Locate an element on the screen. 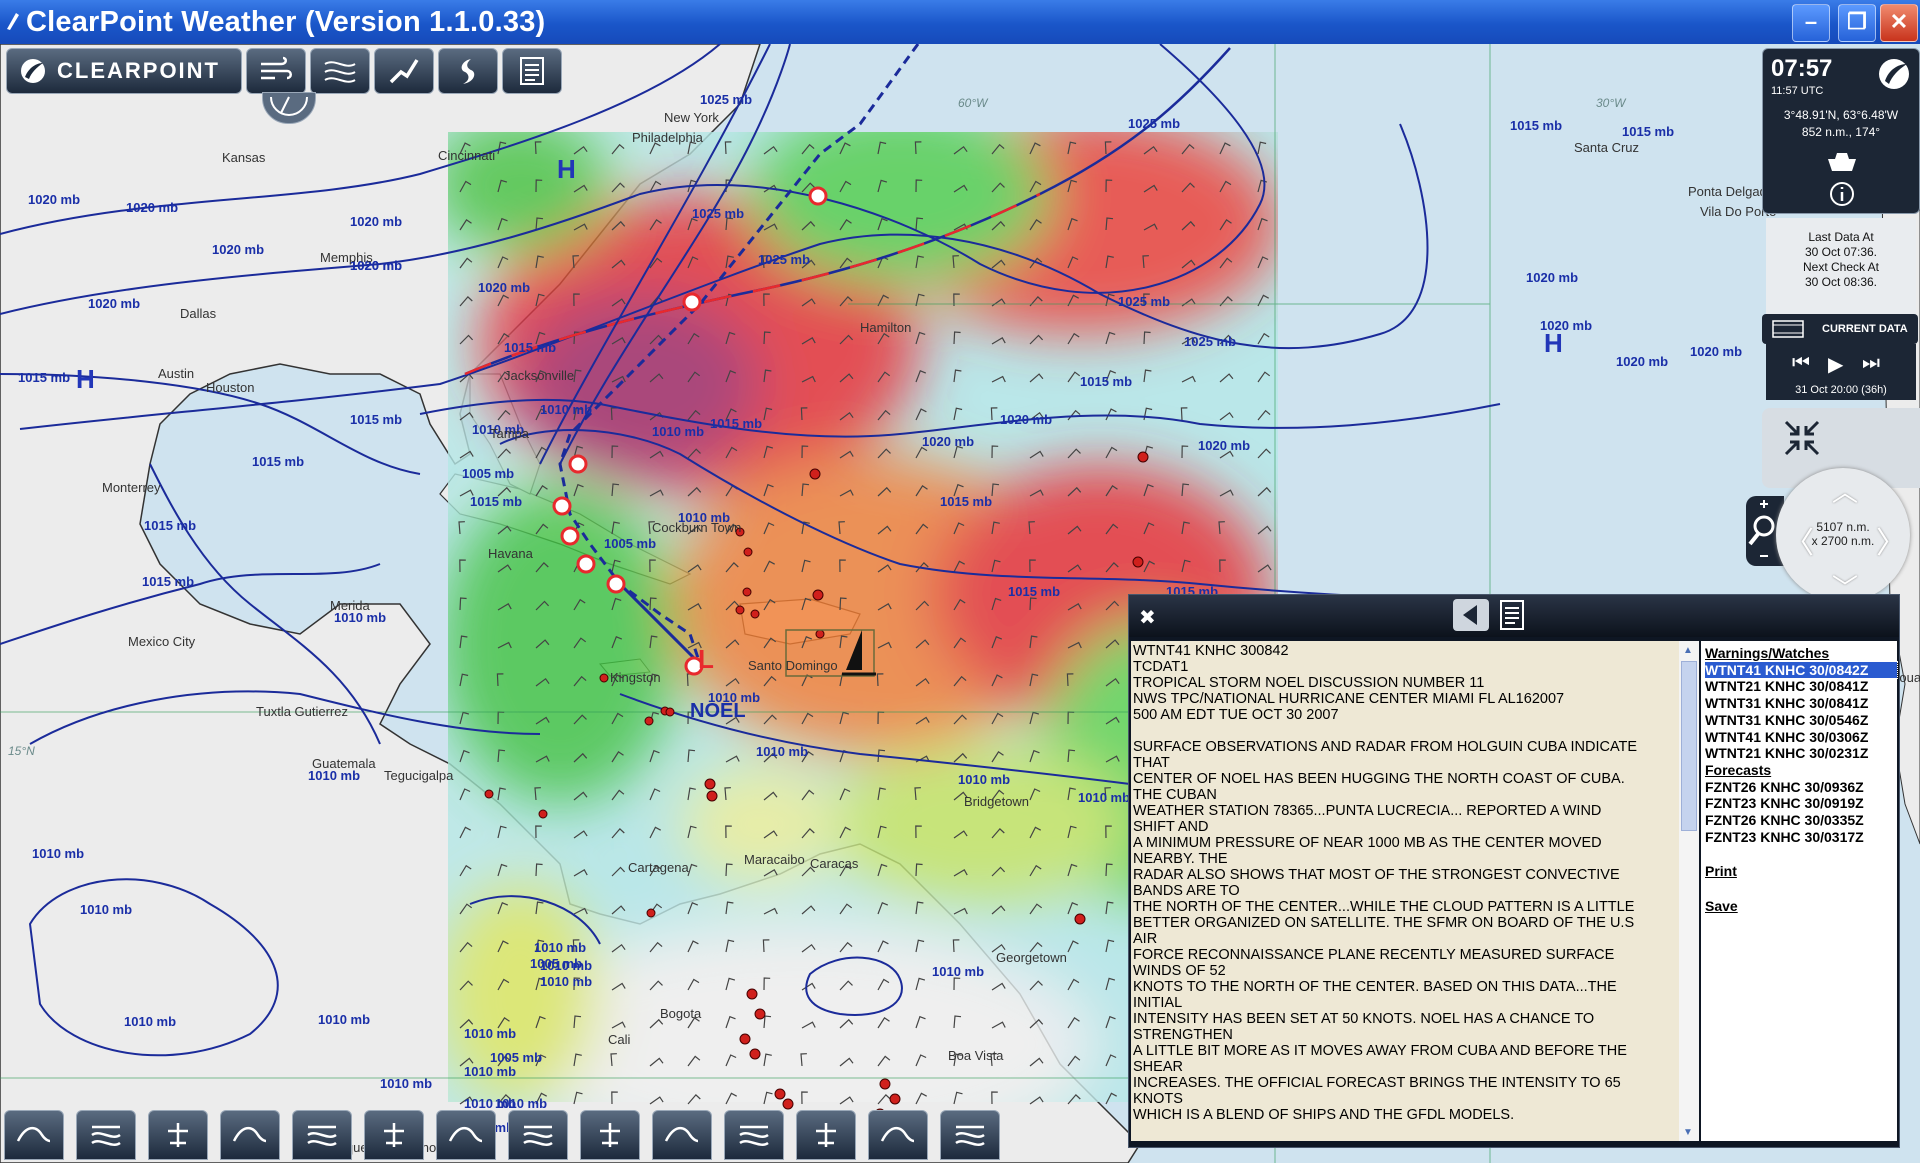  upload-button is located at coordinates (970, 1135).